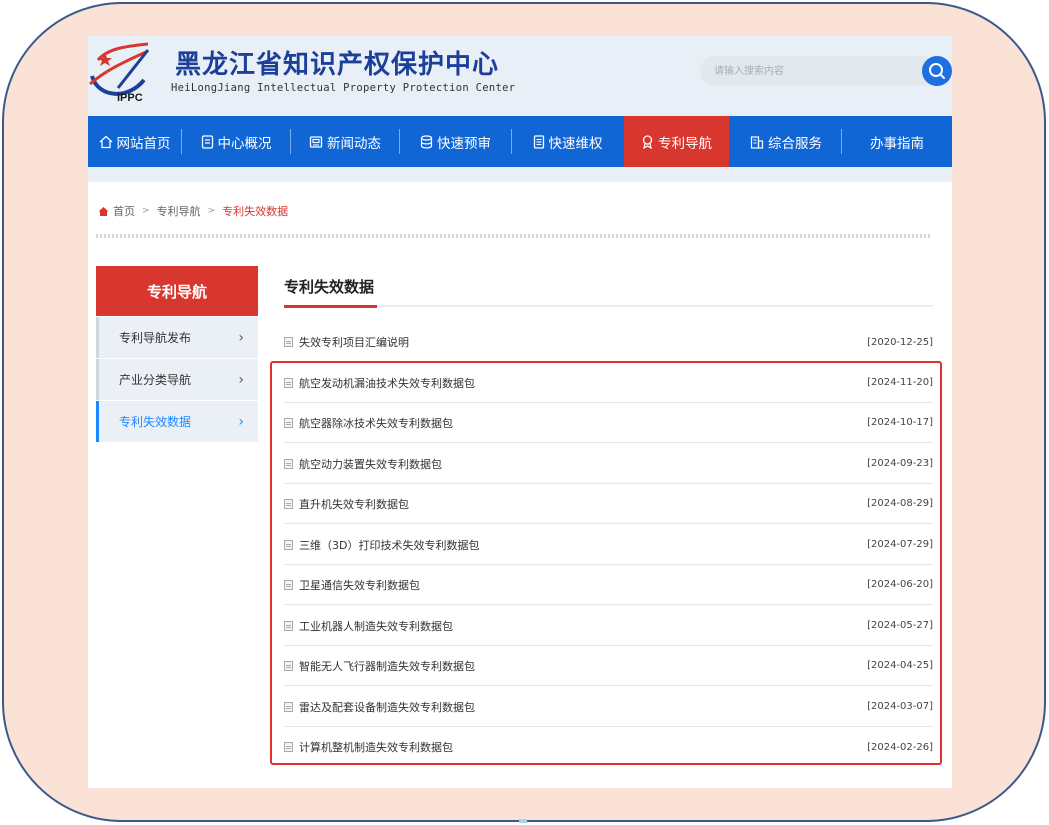  Describe the element at coordinates (809, 71) in the screenshot. I see `search-input` at that location.